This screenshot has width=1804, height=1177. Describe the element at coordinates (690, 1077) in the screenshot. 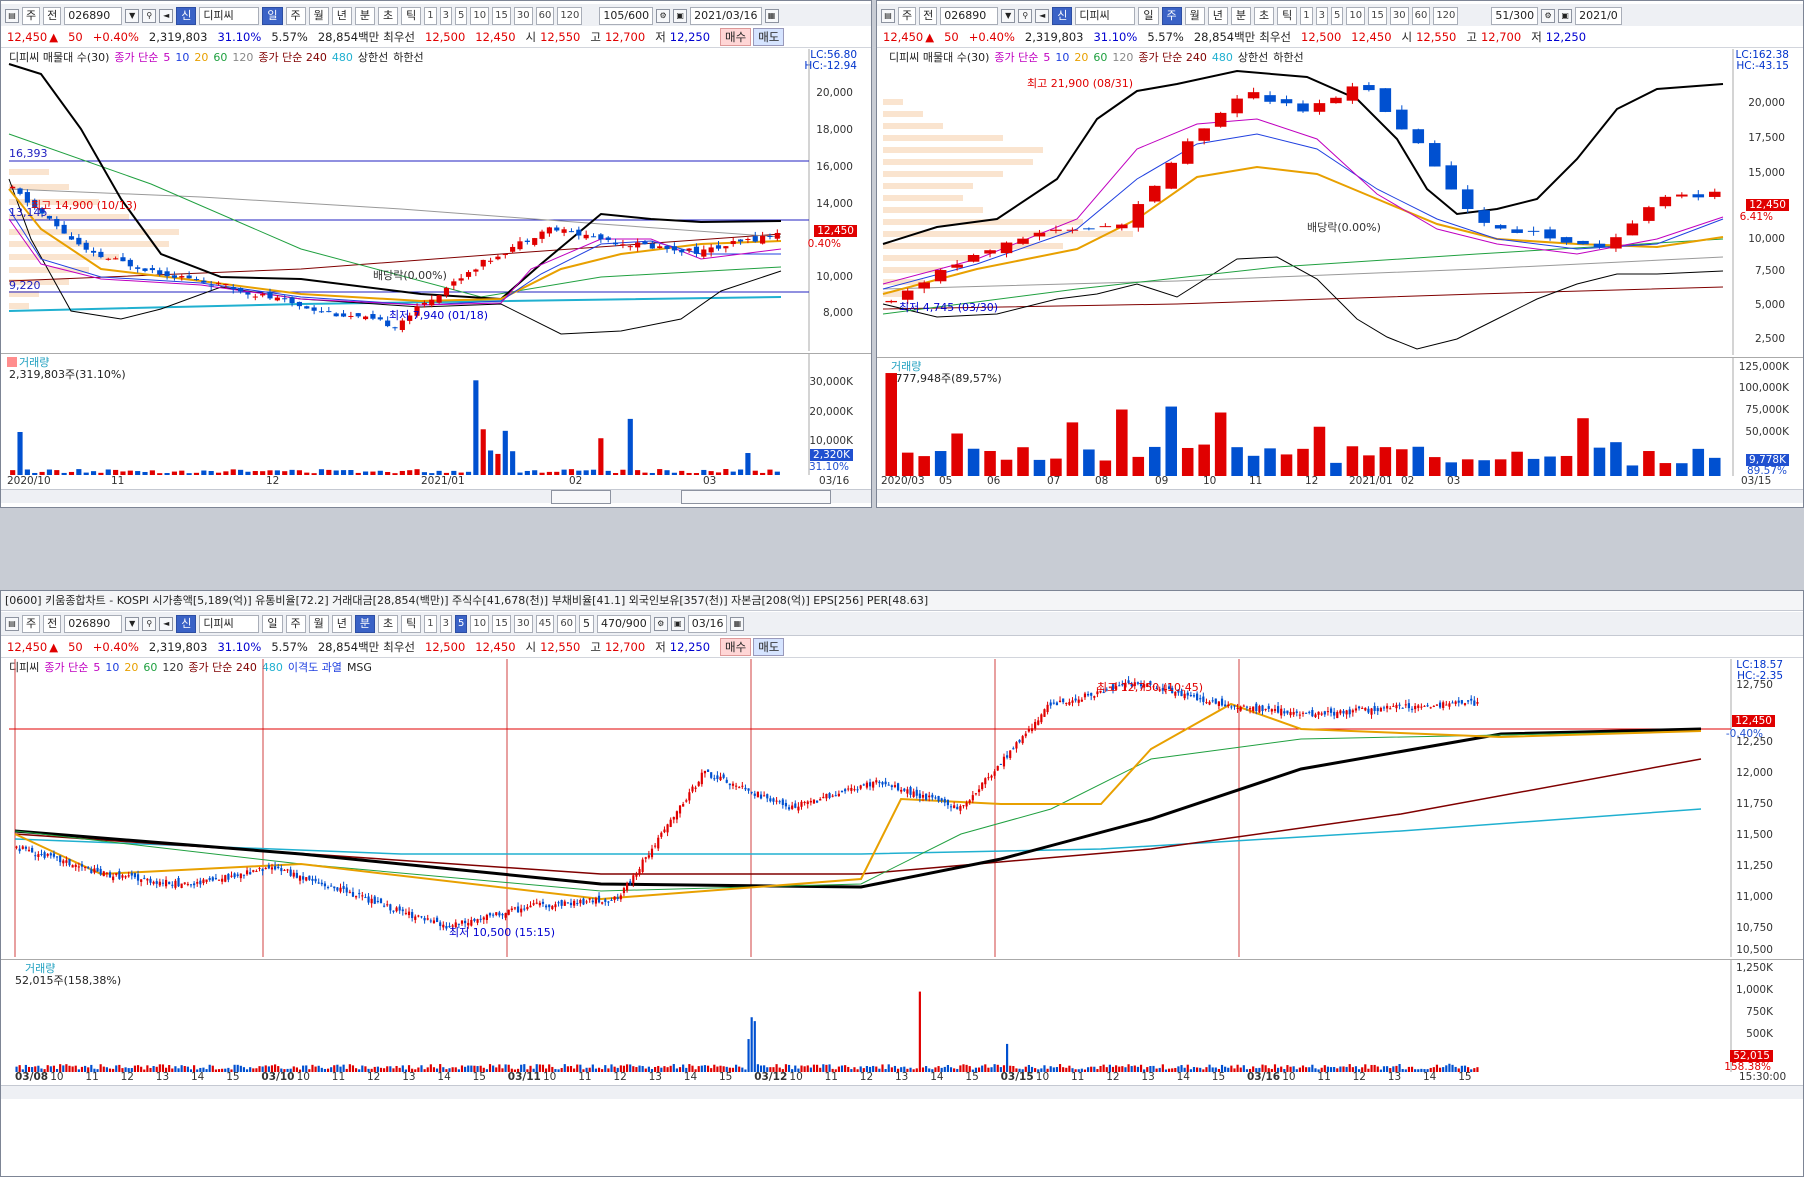

I see `x-label: 14` at that location.